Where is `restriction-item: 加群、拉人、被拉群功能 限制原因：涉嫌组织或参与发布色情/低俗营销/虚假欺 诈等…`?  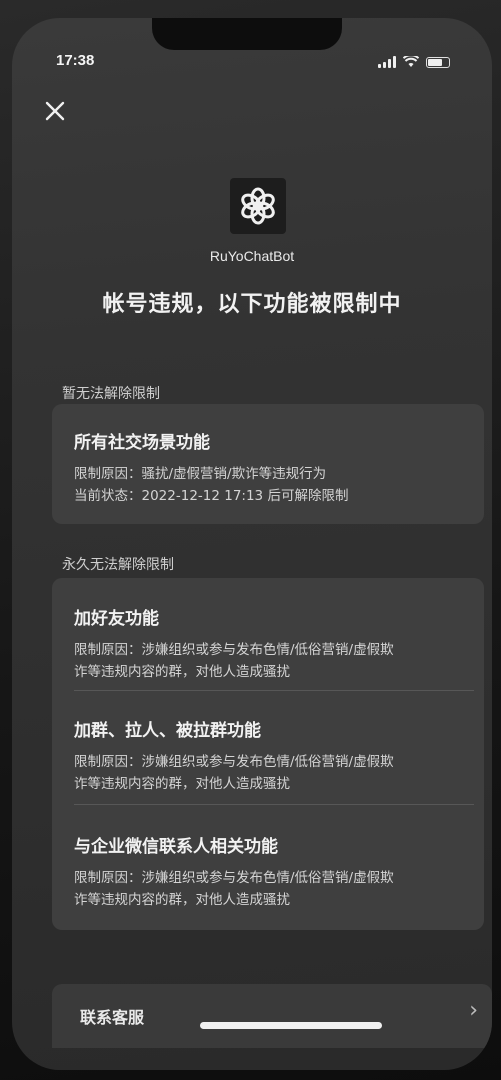
restriction-item: 加群、拉人、被拉群功能 限制原因：涉嫌组织或参与发布色情/低俗营销/虚假欺 诈等… is located at coordinates (269, 755).